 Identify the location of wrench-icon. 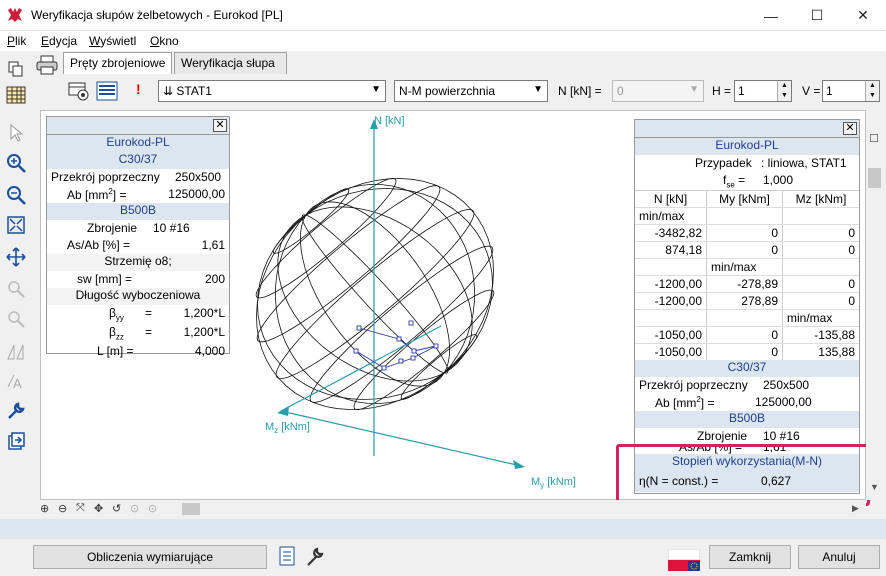
(16, 411).